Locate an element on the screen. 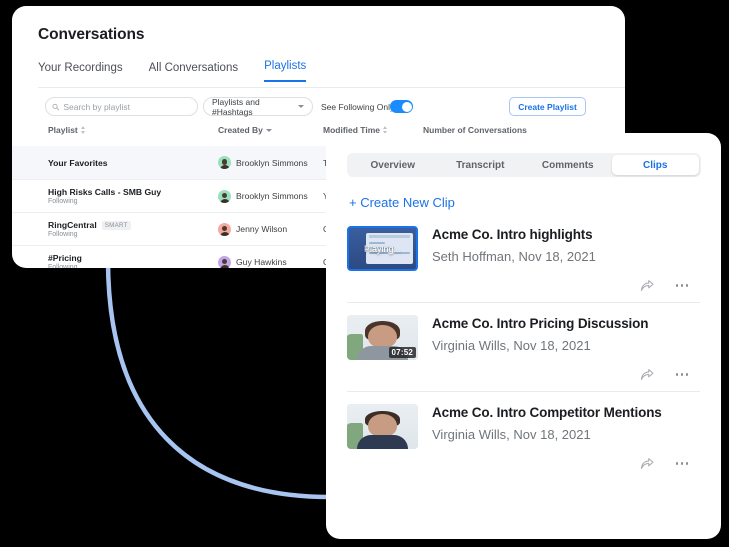 This screenshot has height=547, width=729. search-playlist-field is located at coordinates (121, 106).